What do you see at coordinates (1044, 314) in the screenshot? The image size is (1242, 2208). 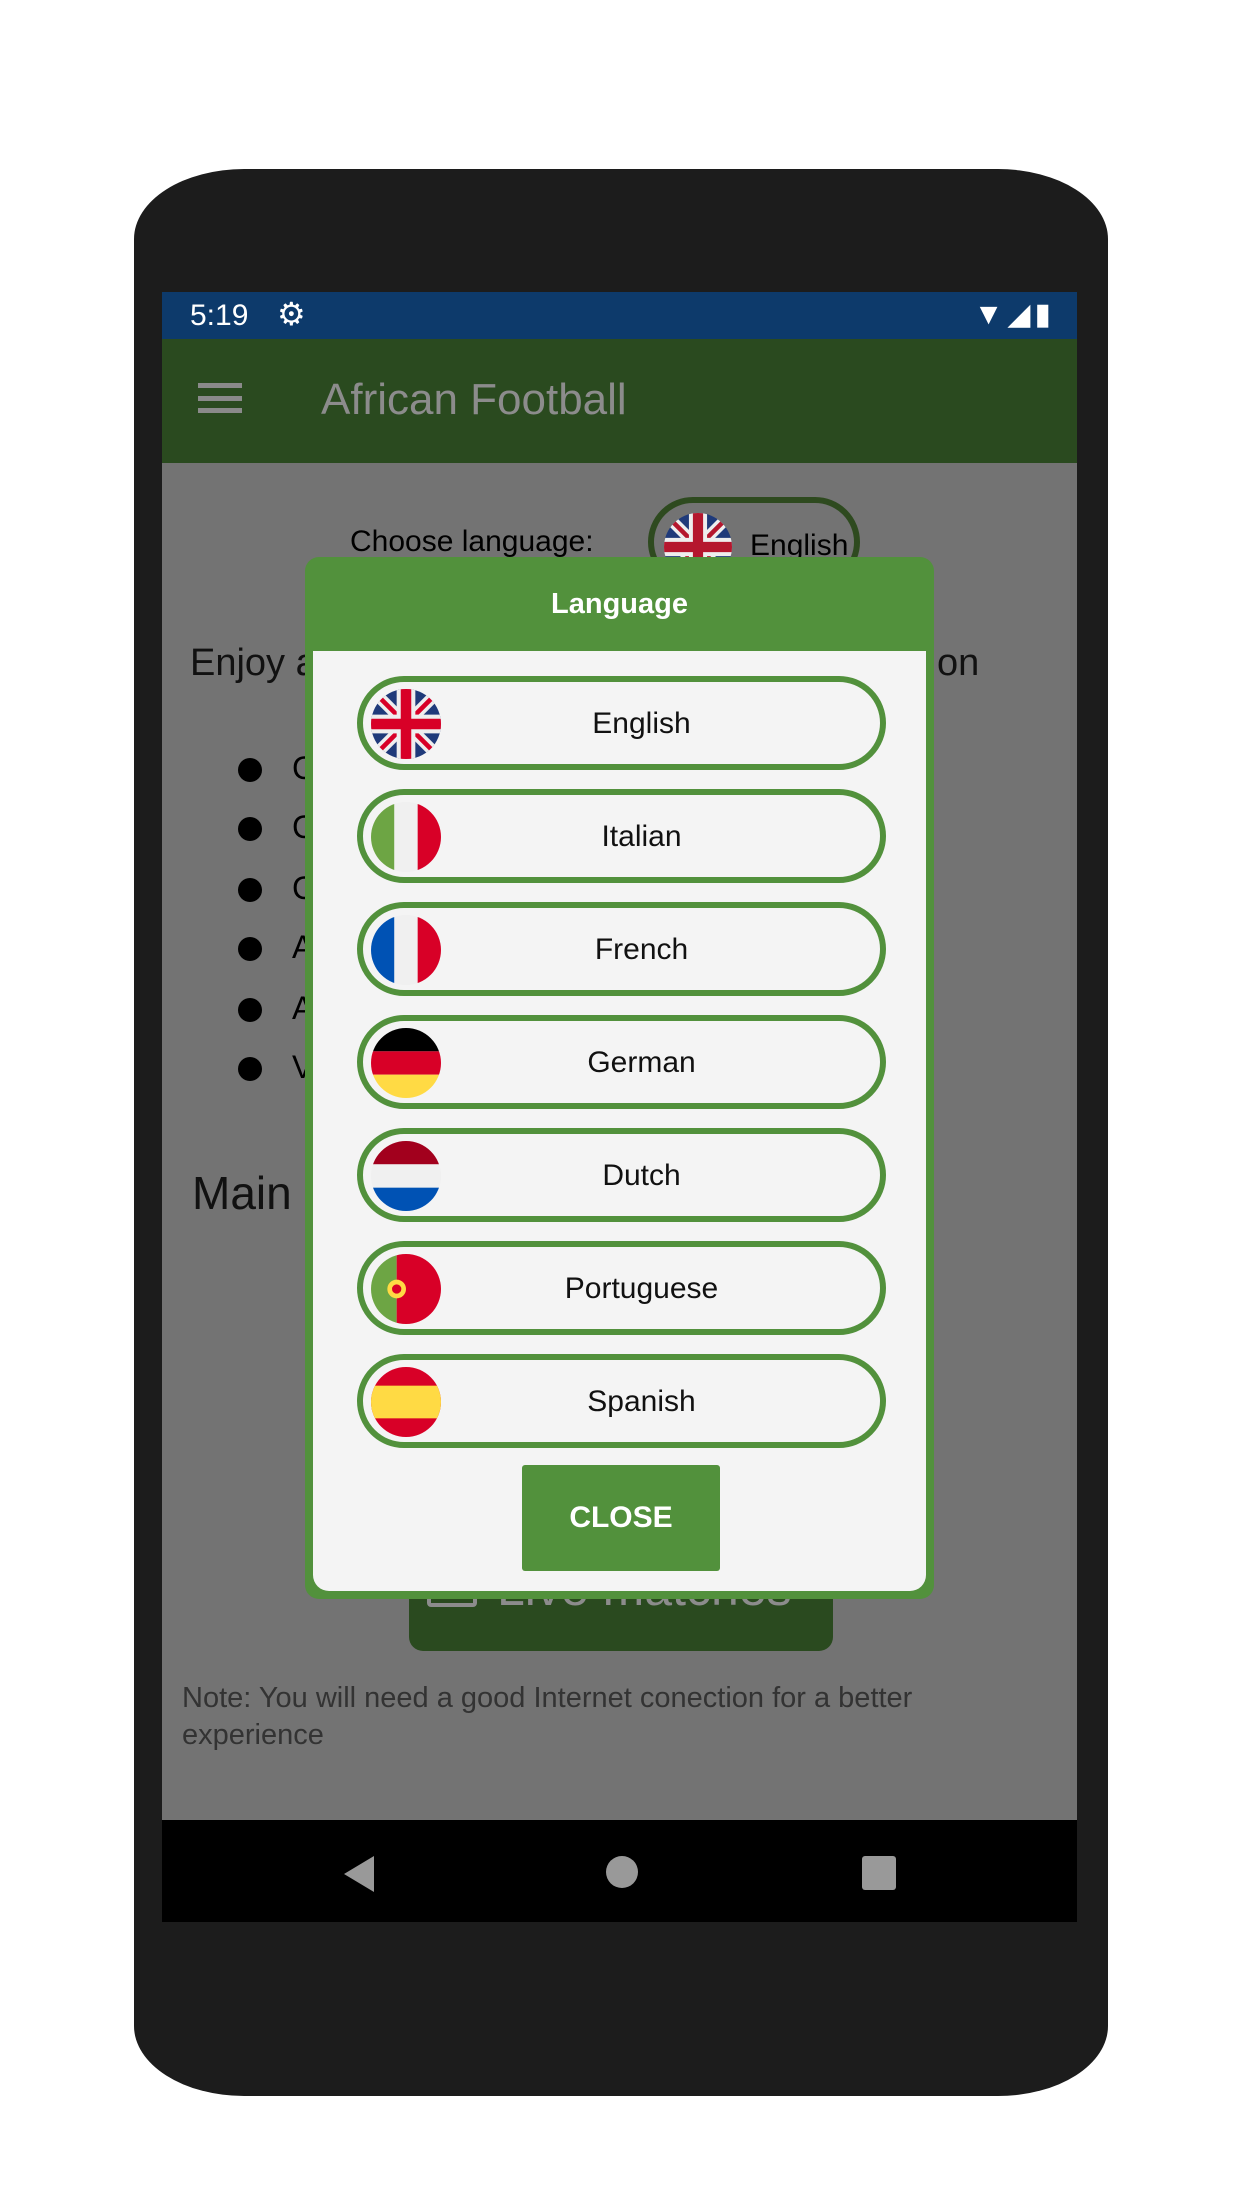 I see `battery-icon: ▮` at bounding box center [1044, 314].